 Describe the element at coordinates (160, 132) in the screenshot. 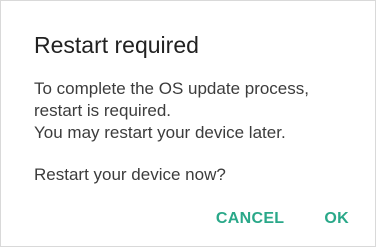

I see `message-line: You may restart your device later.` at that location.